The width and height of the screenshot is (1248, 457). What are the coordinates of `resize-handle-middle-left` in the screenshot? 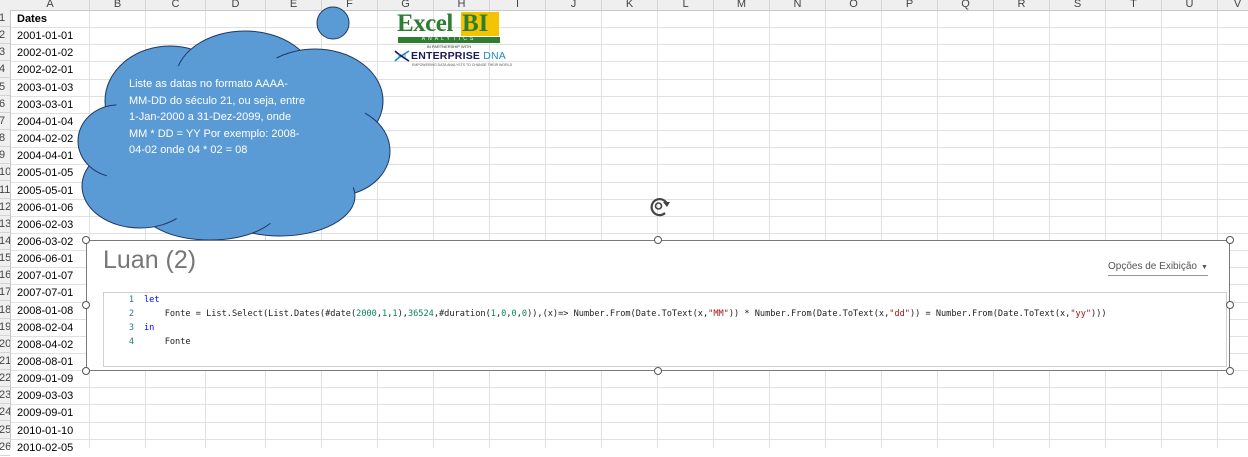 It's located at (86, 305).